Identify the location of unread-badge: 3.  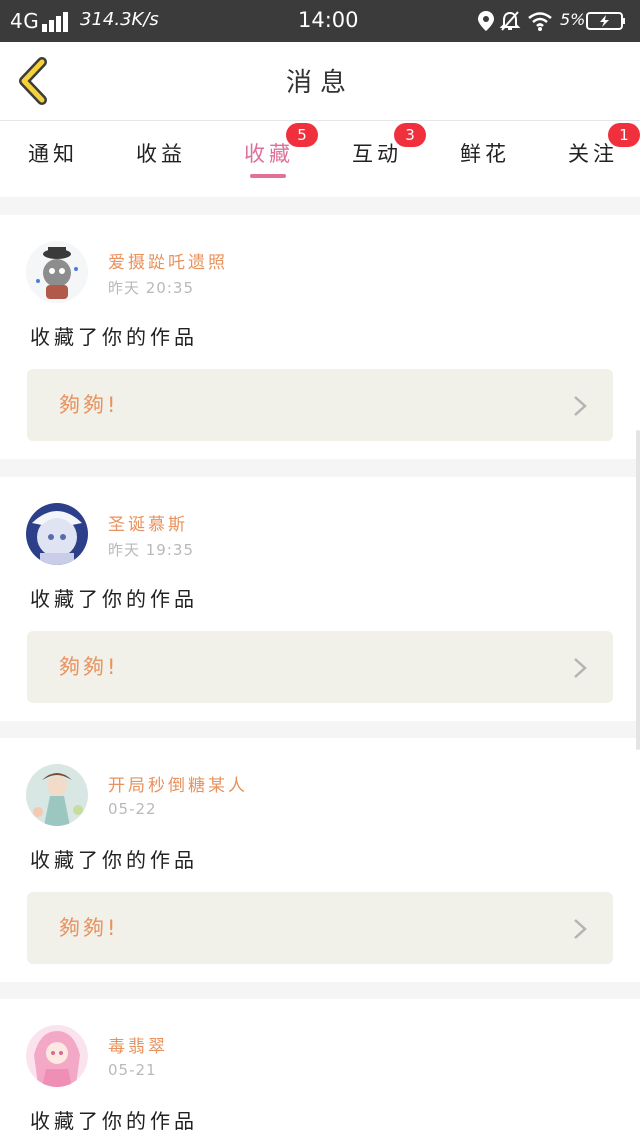
(410, 135).